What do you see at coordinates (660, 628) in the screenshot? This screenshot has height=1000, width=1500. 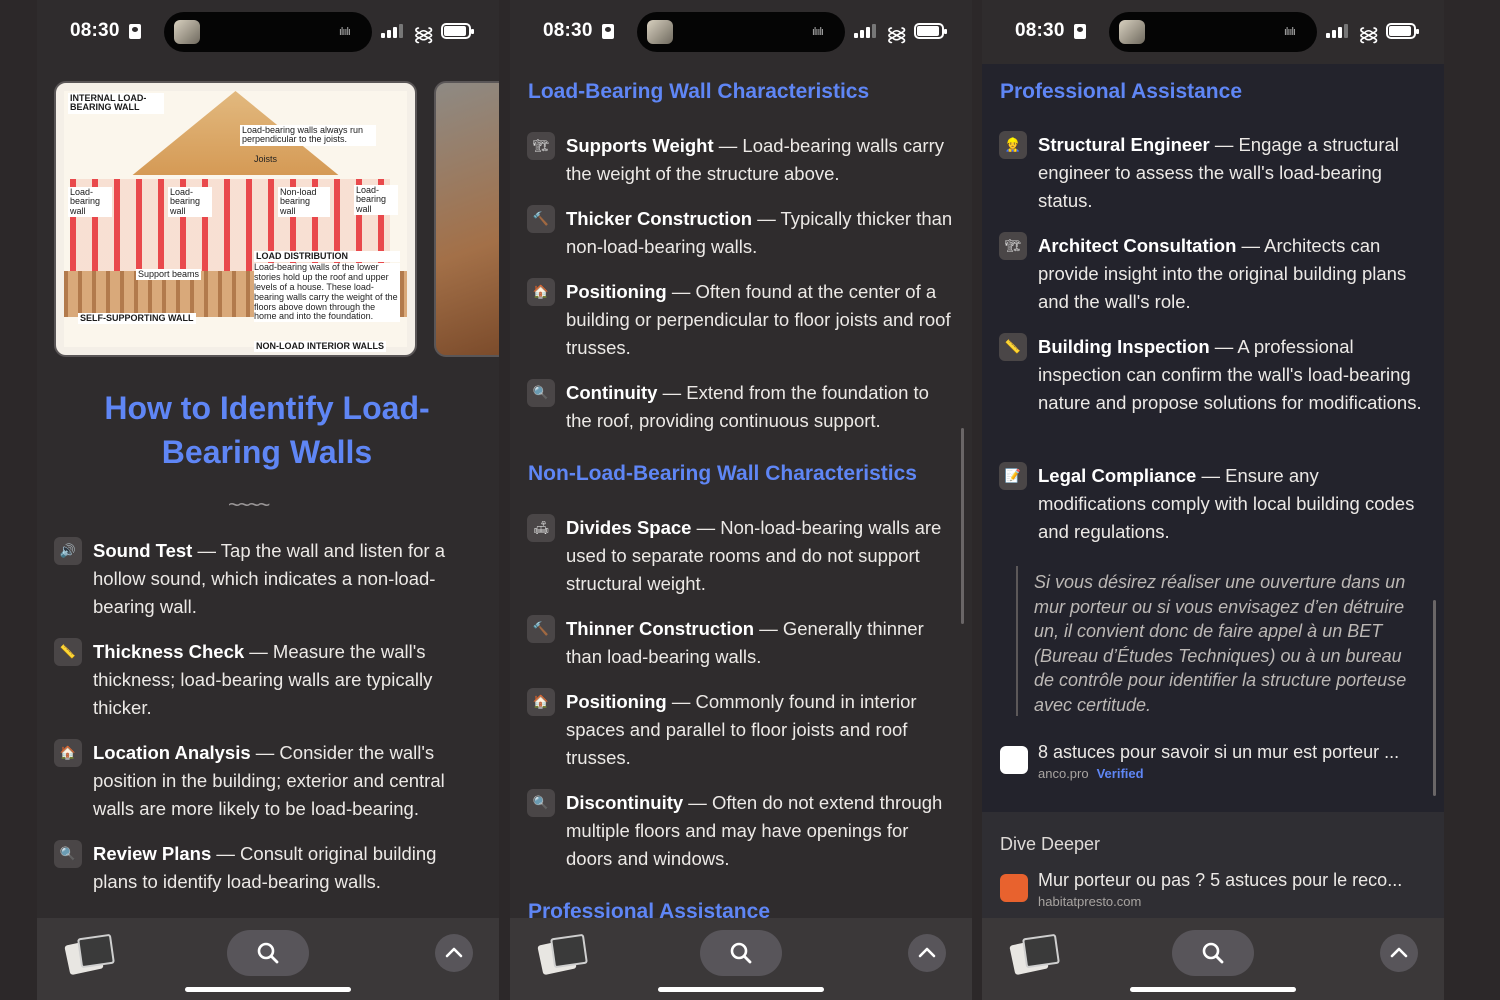 I see `item-title: Thinner Construction` at bounding box center [660, 628].